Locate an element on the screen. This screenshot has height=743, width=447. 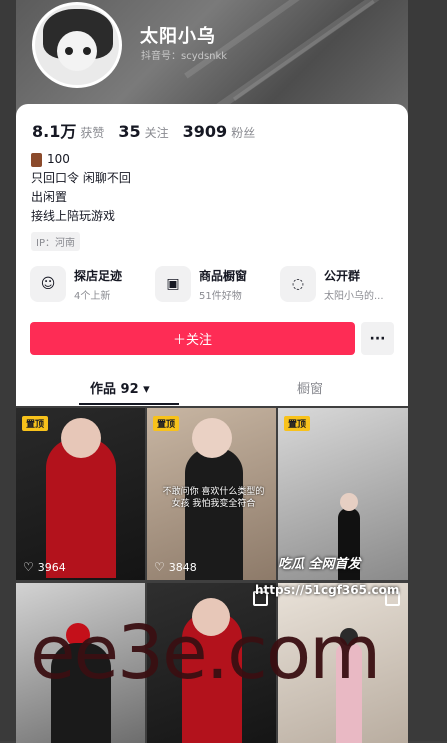
video-thumbnail: 置顶 ♡ 3964 is located at coordinates (80, 494).